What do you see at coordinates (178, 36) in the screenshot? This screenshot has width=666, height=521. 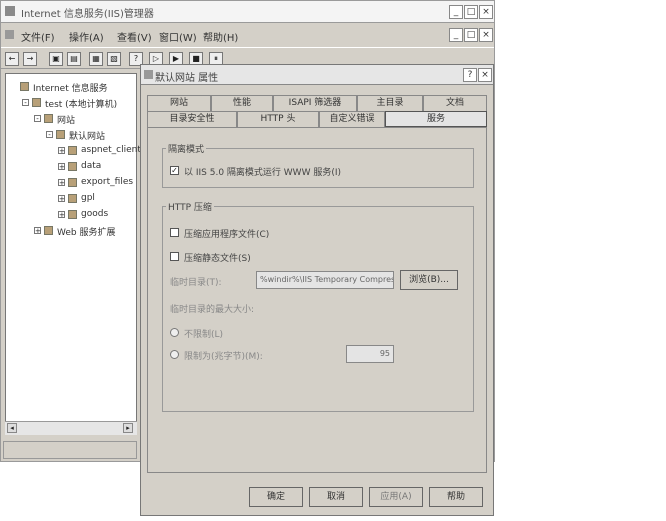 I see `menu-window: 窗口(W)` at bounding box center [178, 36].